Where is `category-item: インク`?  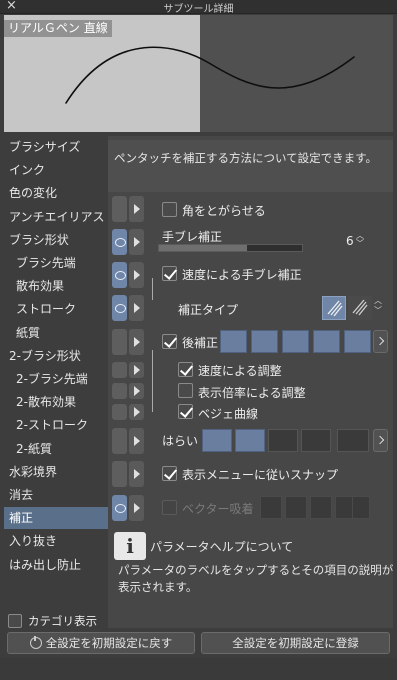
category-item: インク is located at coordinates (56, 170).